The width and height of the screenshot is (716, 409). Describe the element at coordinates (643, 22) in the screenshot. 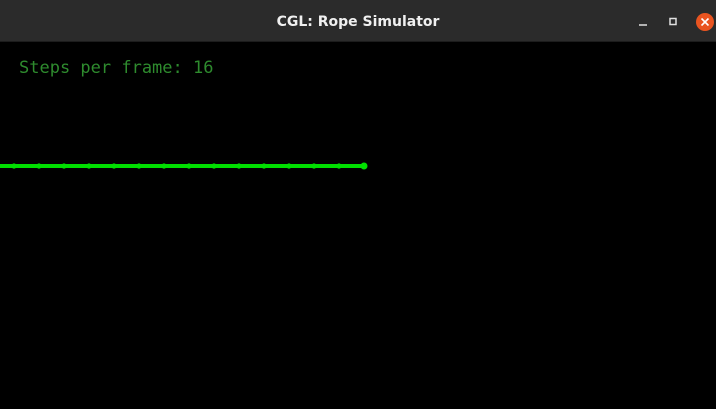

I see `minimize-button` at that location.